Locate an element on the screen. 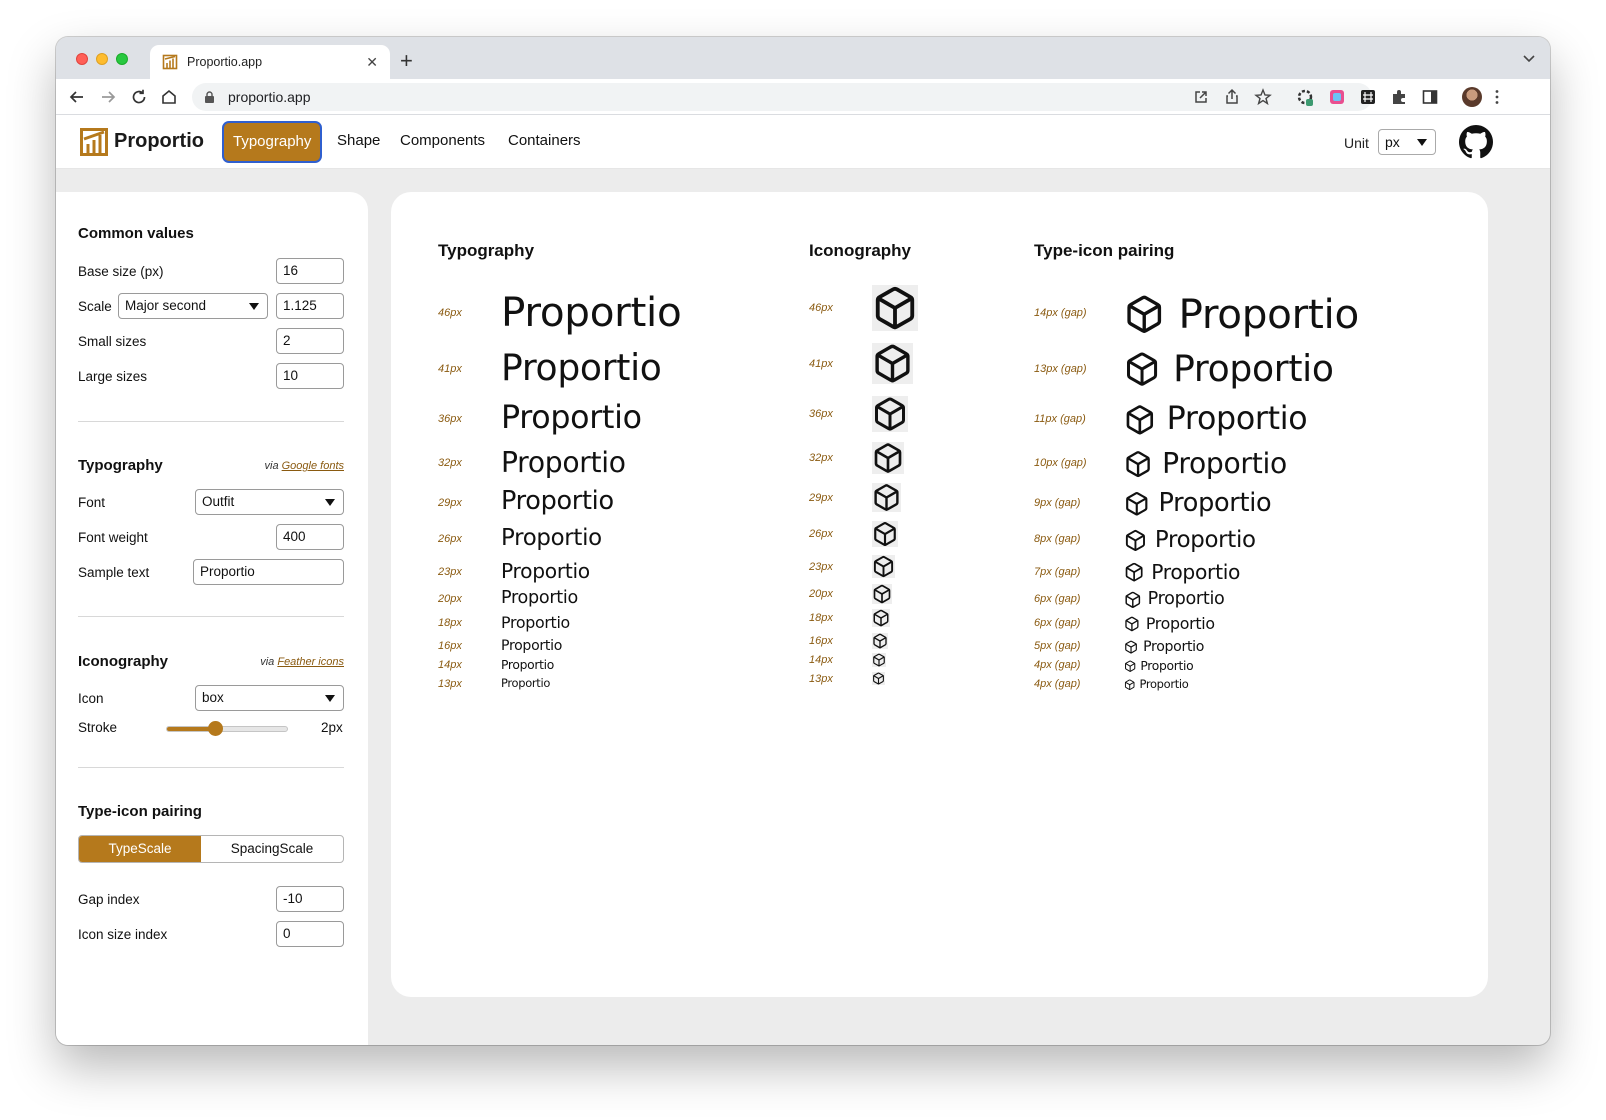  nav-shape: Shape is located at coordinates (358, 140).